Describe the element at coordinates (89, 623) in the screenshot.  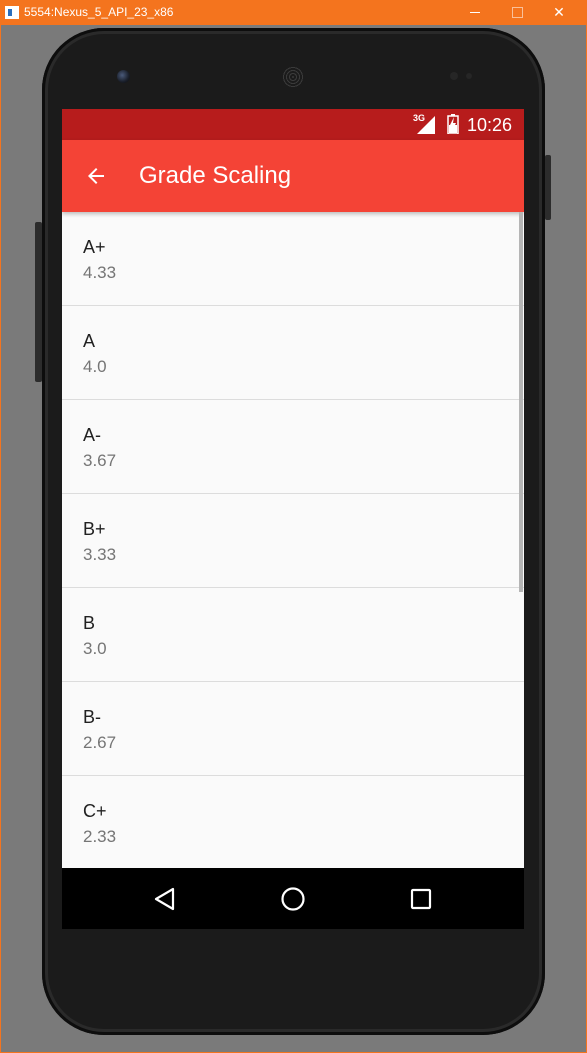
I see `grade-label: B` at that location.